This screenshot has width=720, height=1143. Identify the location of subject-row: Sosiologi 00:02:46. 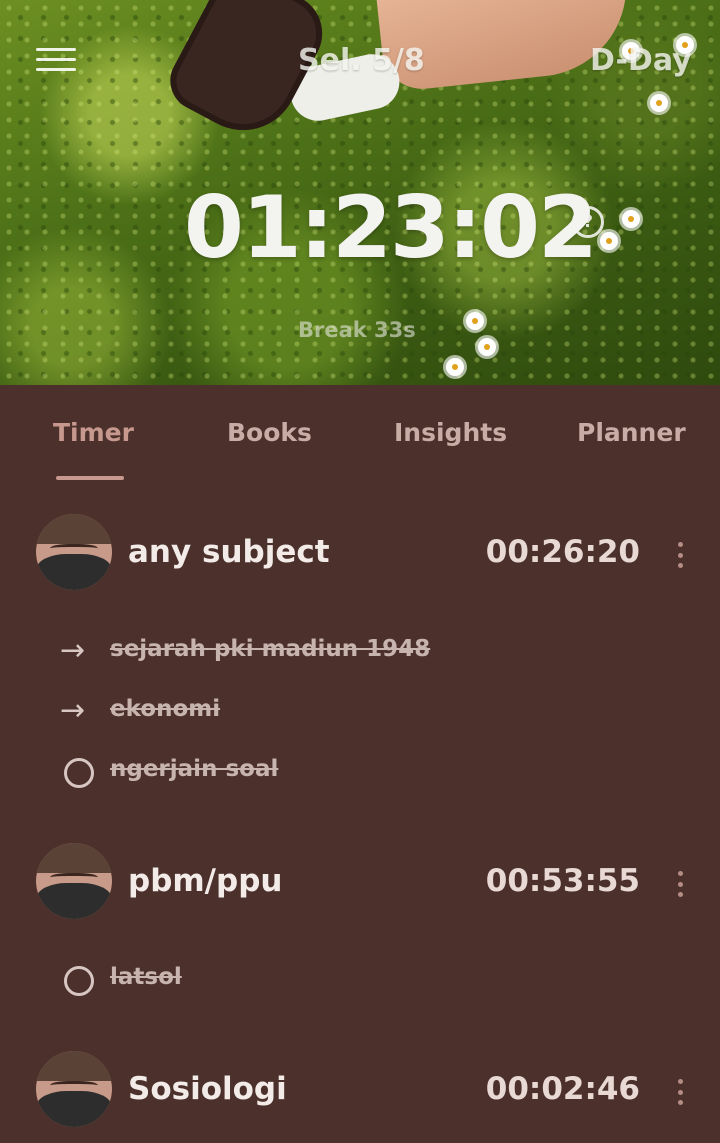
(360, 1091).